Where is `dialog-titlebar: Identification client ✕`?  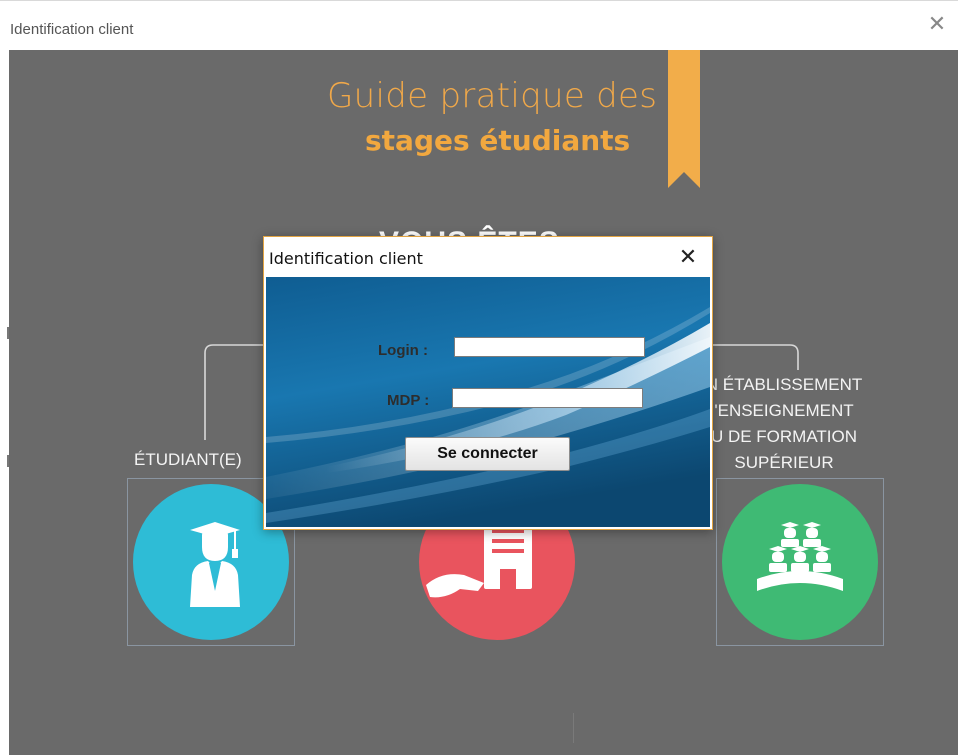
dialog-titlebar: Identification client ✕ is located at coordinates (488, 257).